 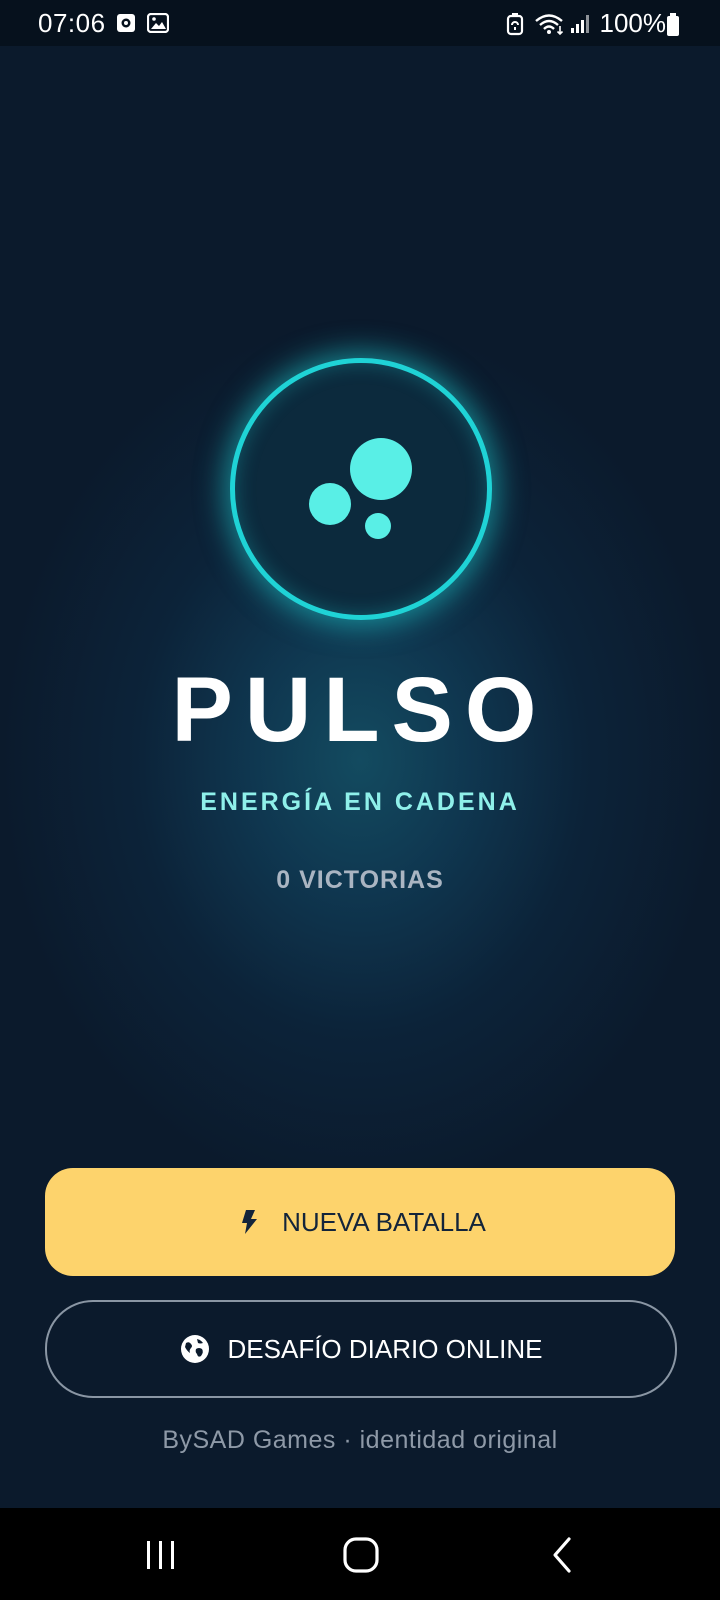 I want to click on navigation-bar, so click(x=360, y=1554).